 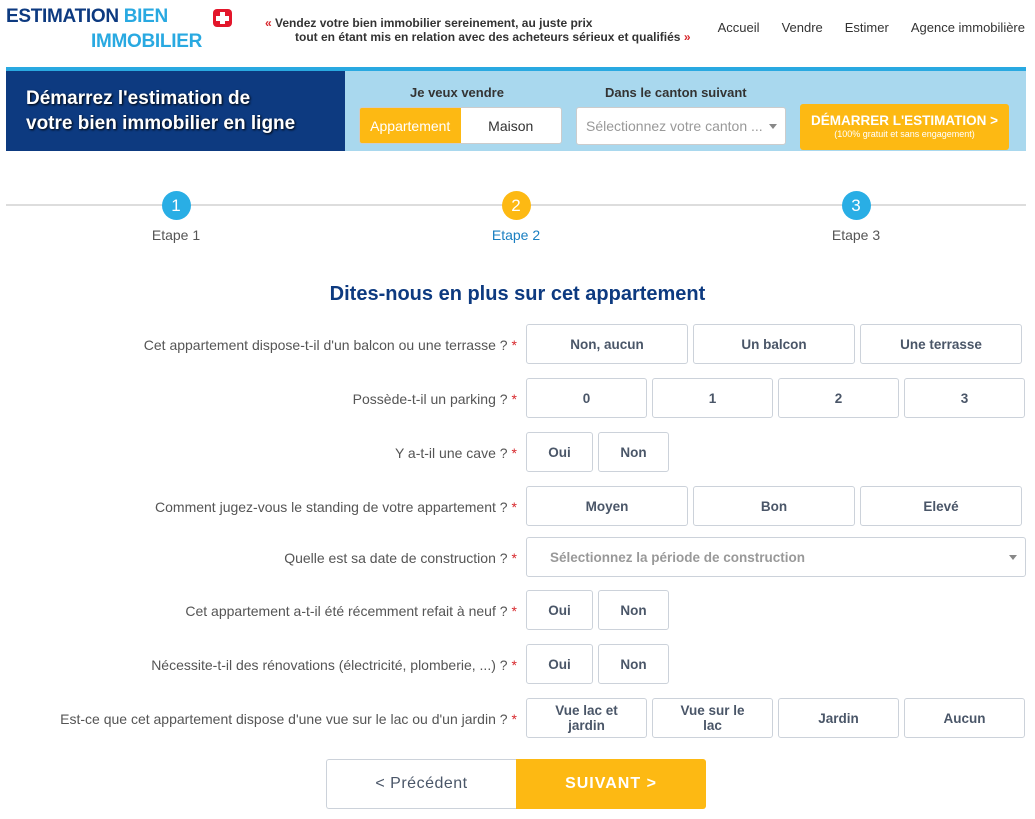 I want to click on option-vue-sur-le-lac: Vue sur le lac, so click(x=712, y=718).